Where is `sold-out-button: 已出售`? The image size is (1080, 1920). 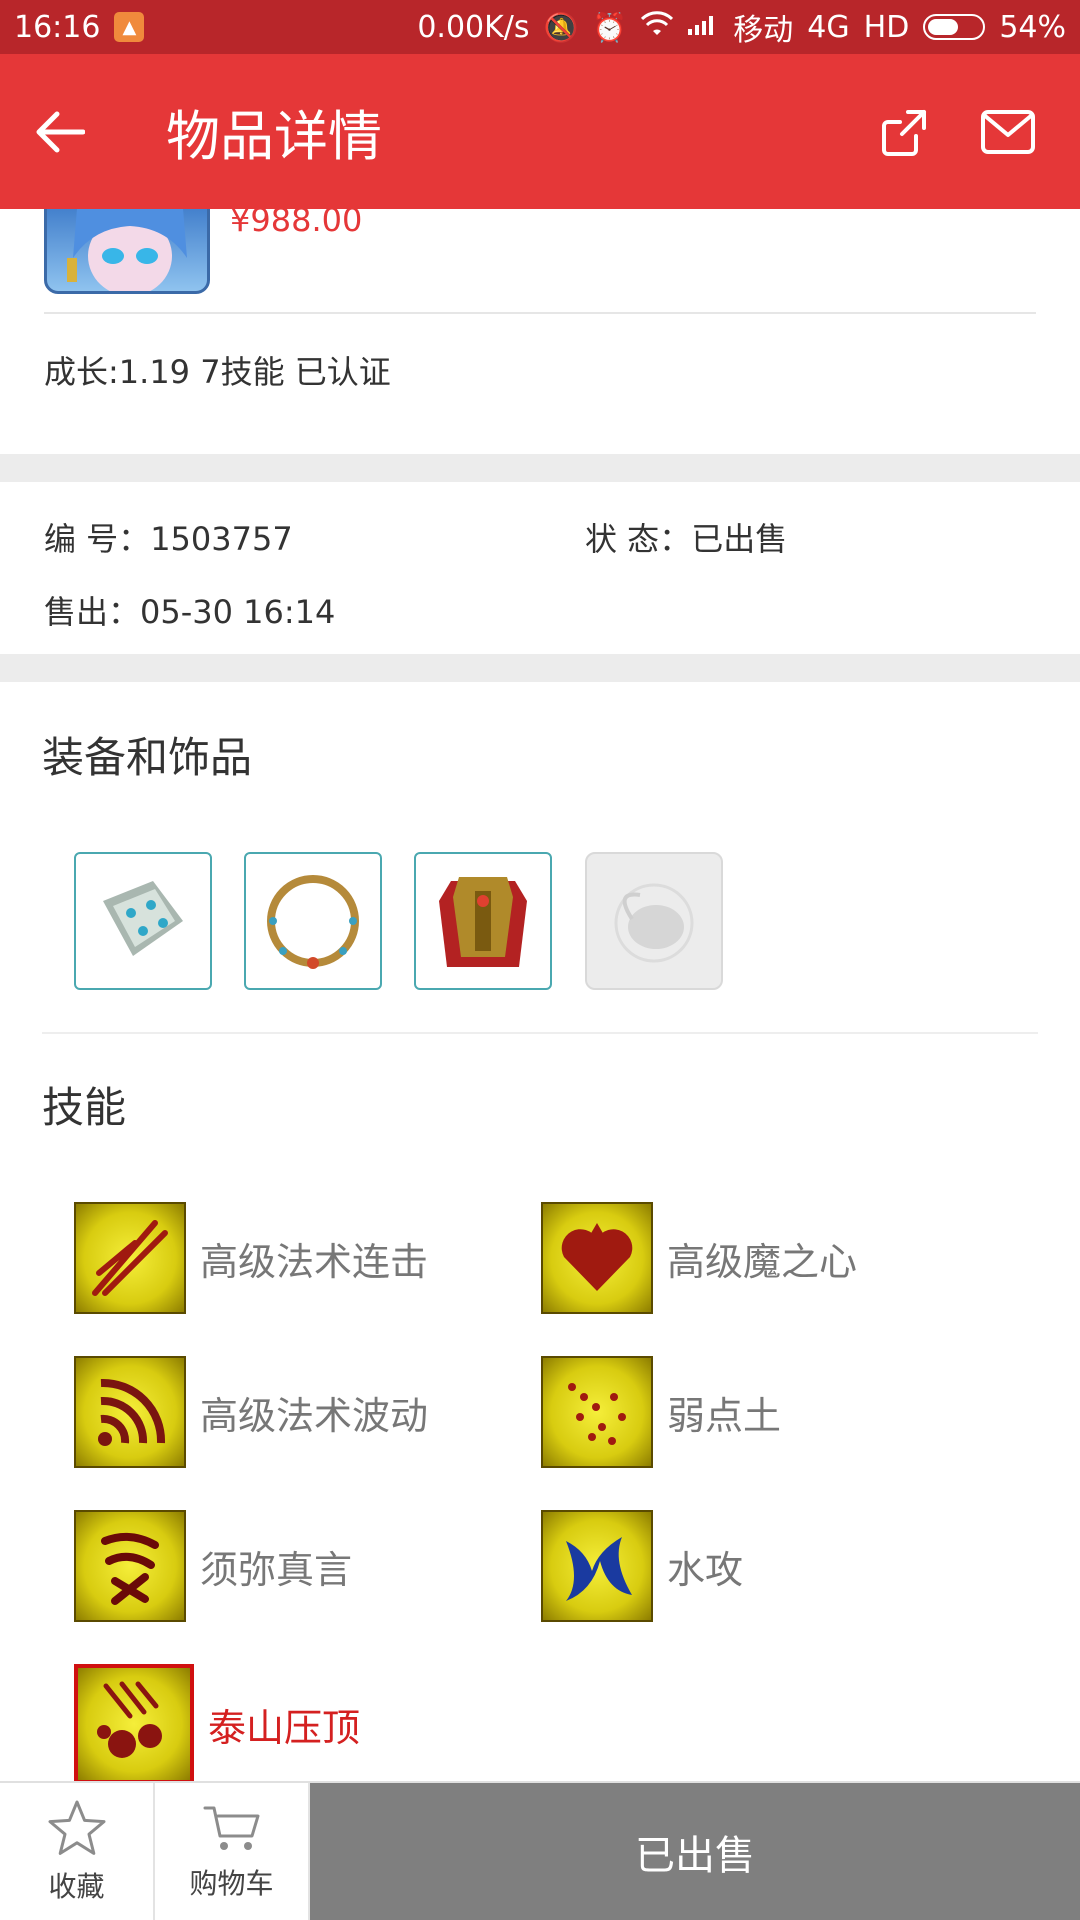
sold-out-button: 已出售 is located at coordinates (695, 1851).